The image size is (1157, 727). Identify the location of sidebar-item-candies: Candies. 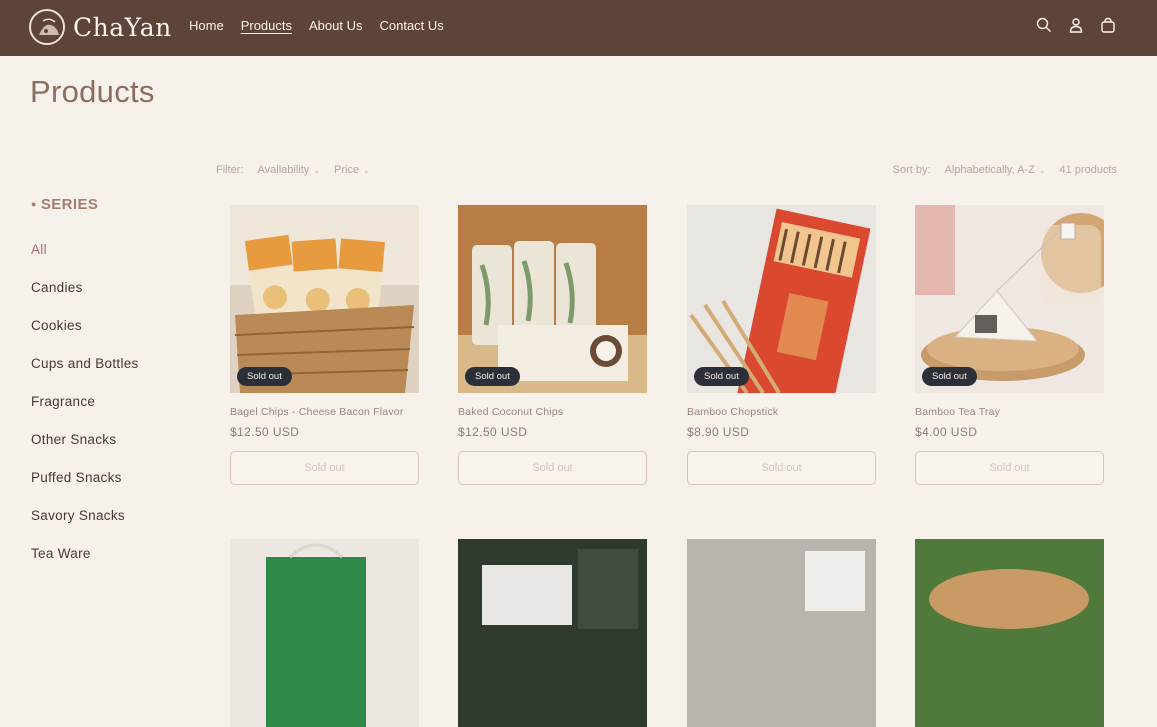
(85, 299).